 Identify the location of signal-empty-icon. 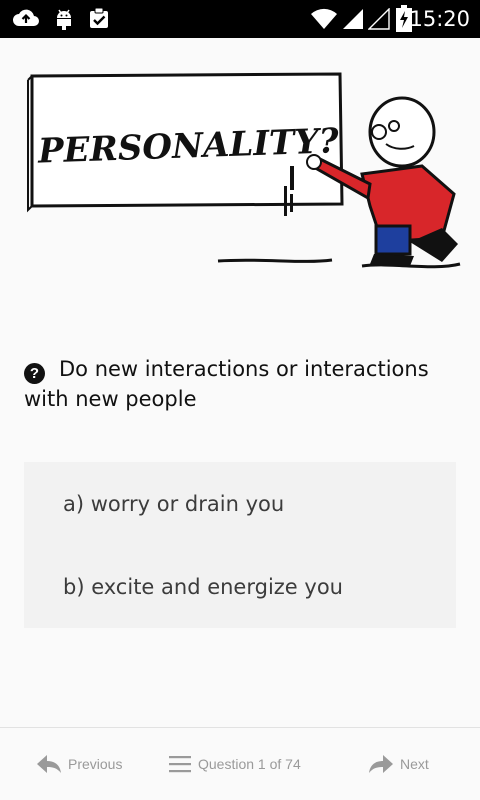
(378, 21).